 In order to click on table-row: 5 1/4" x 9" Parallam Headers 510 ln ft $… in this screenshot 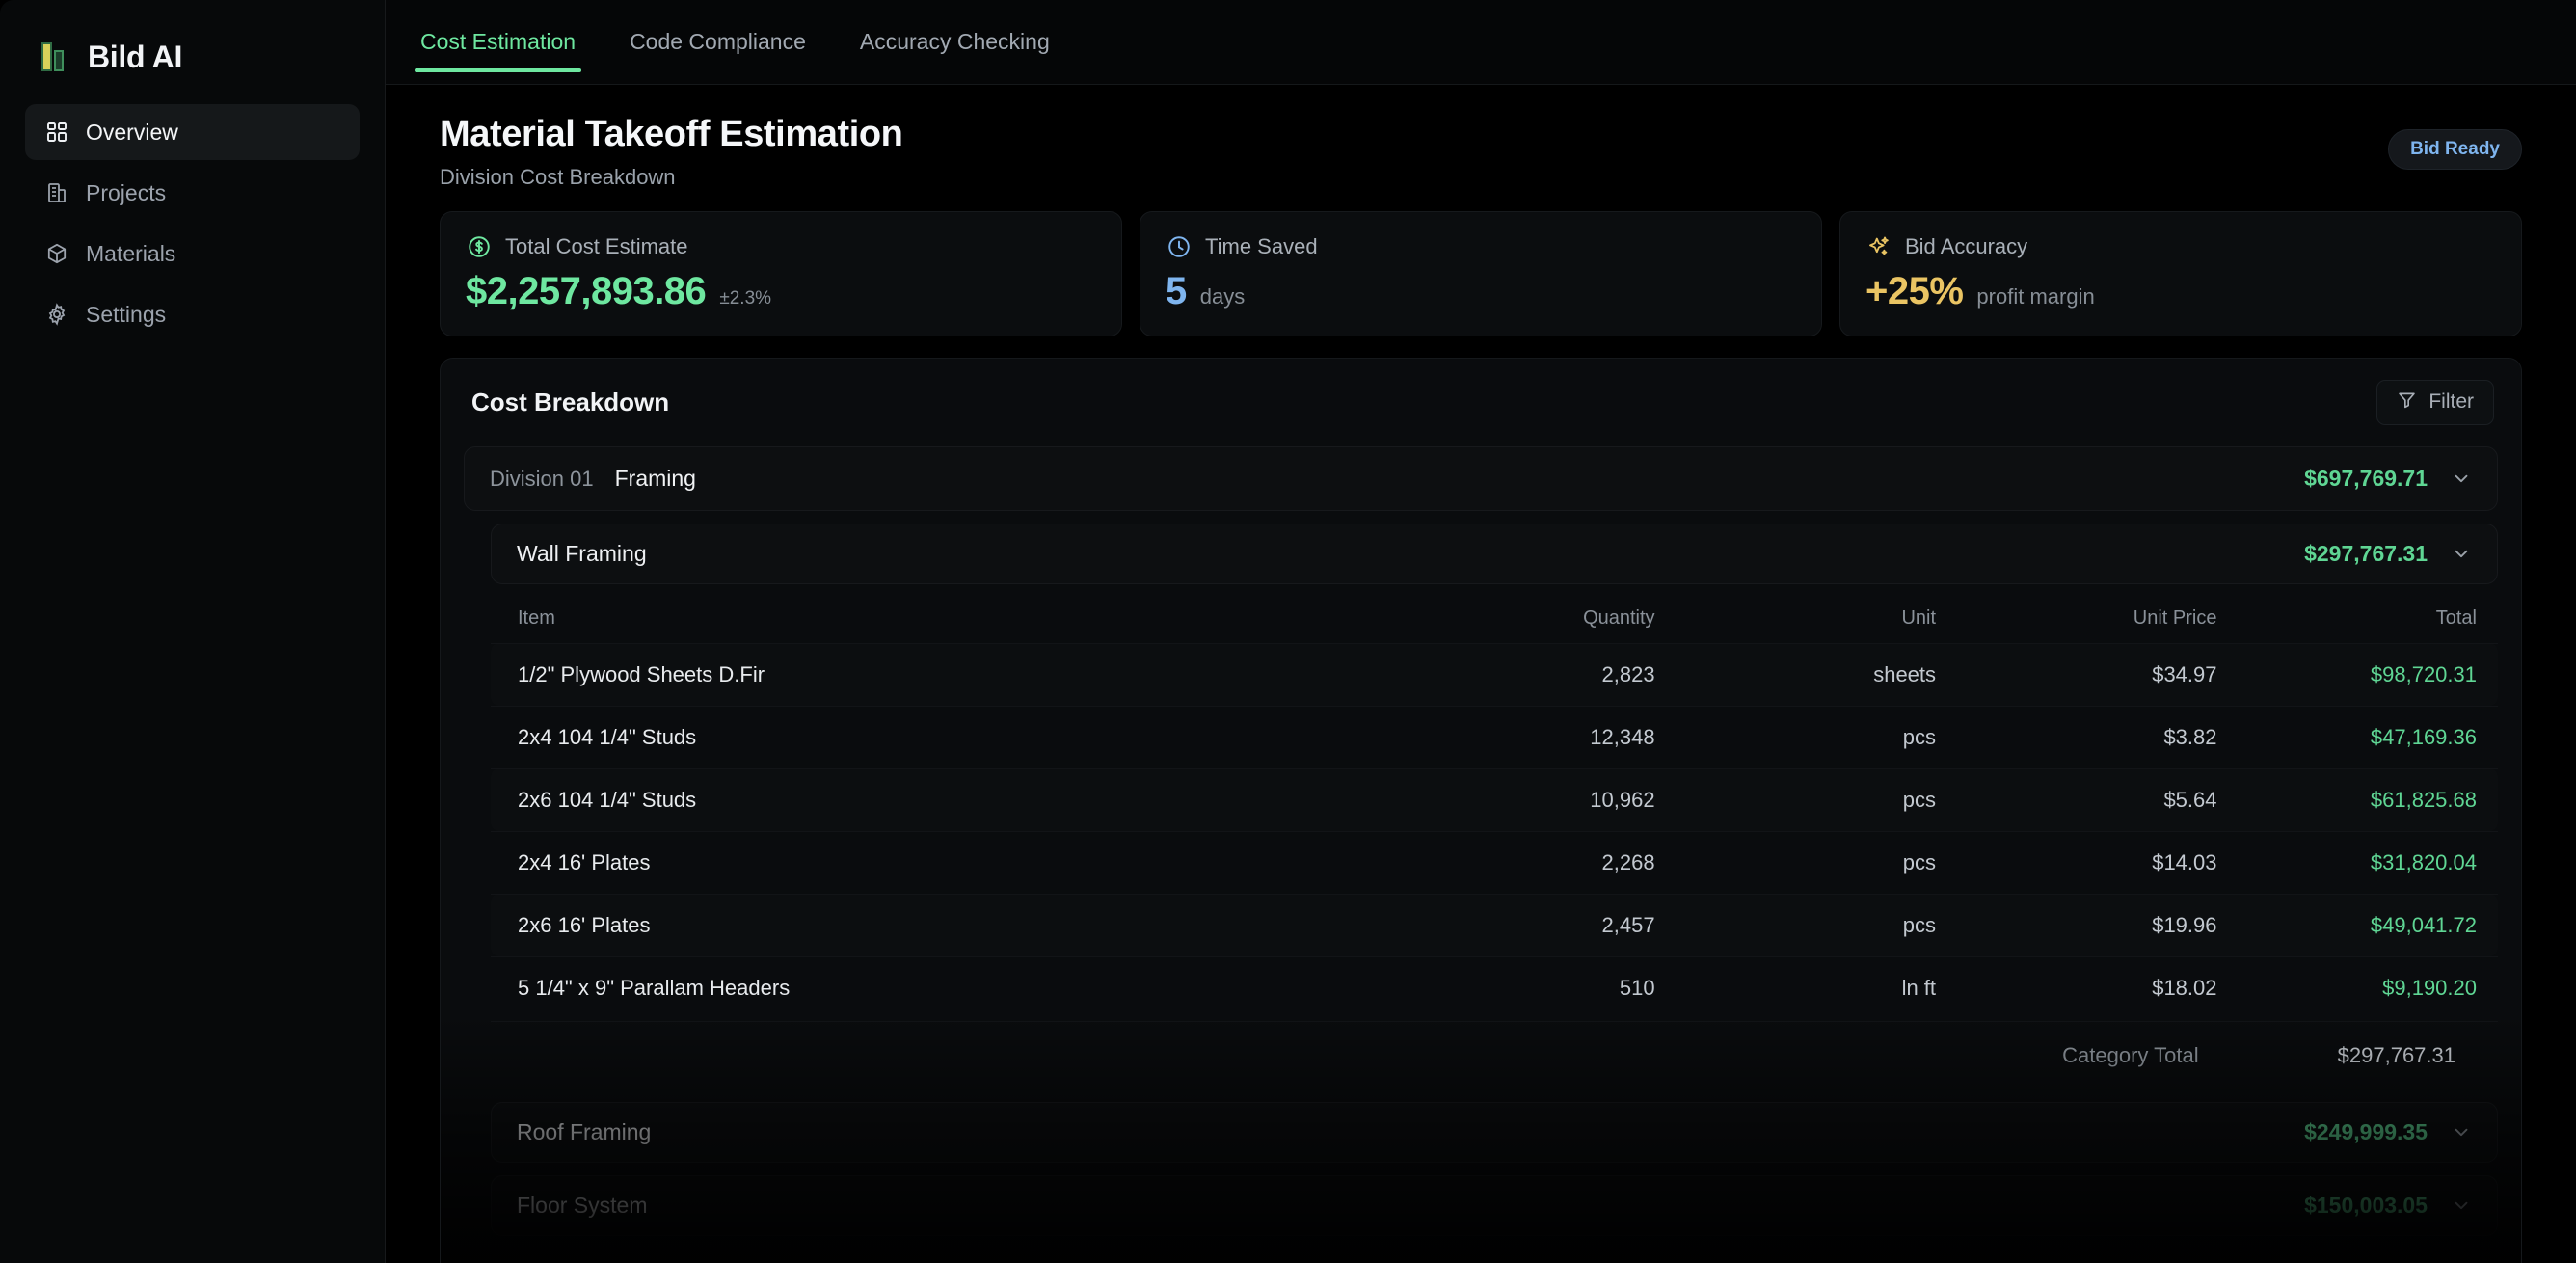, I will do `click(1495, 987)`.